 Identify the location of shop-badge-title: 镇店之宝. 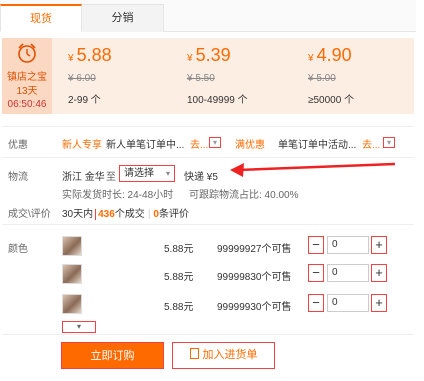
(27, 77).